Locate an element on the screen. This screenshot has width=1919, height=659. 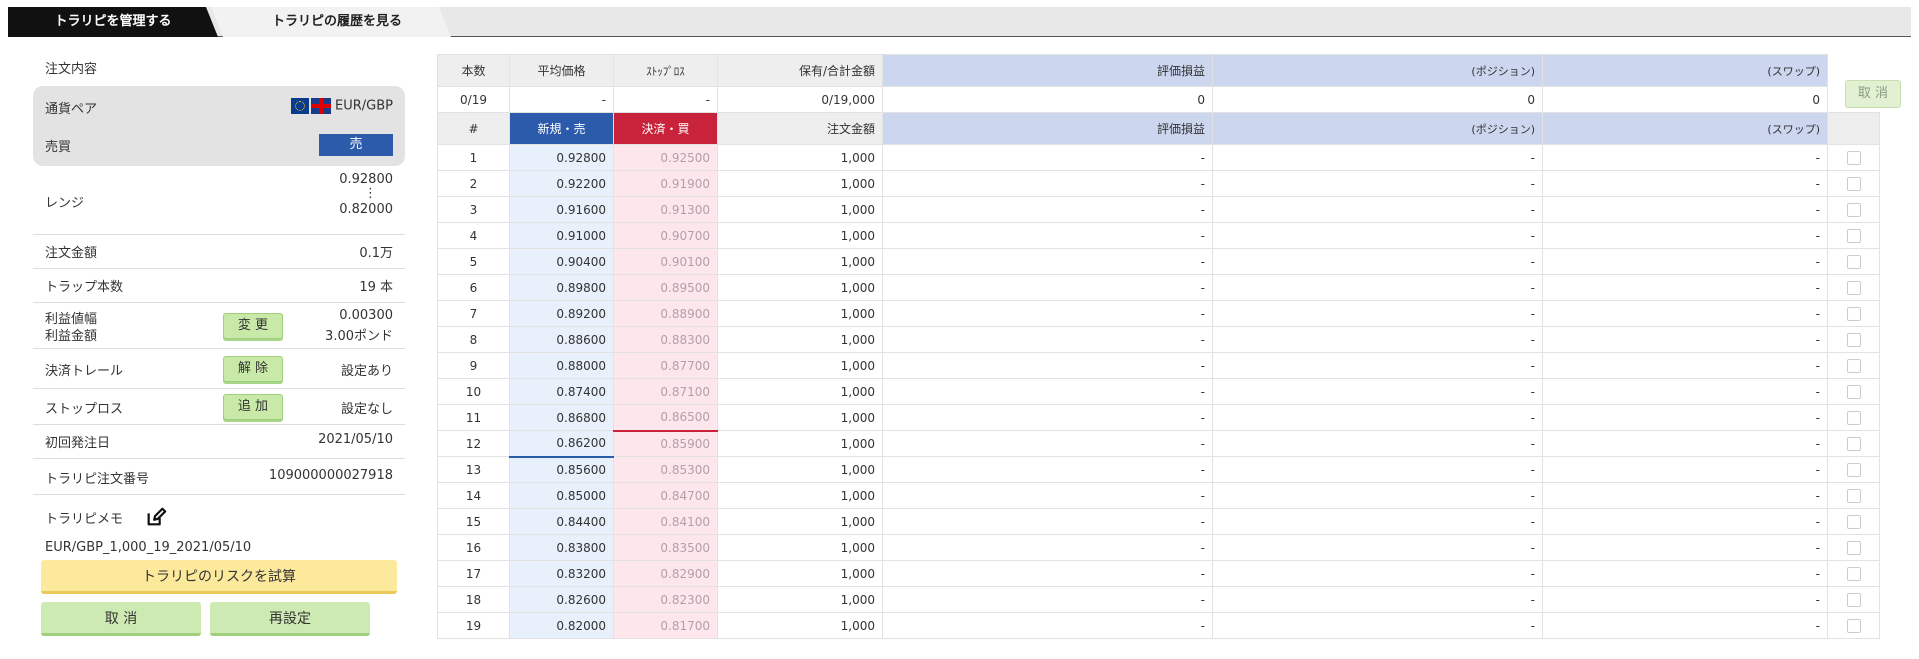
range-low: 0.82000 is located at coordinates (366, 209).